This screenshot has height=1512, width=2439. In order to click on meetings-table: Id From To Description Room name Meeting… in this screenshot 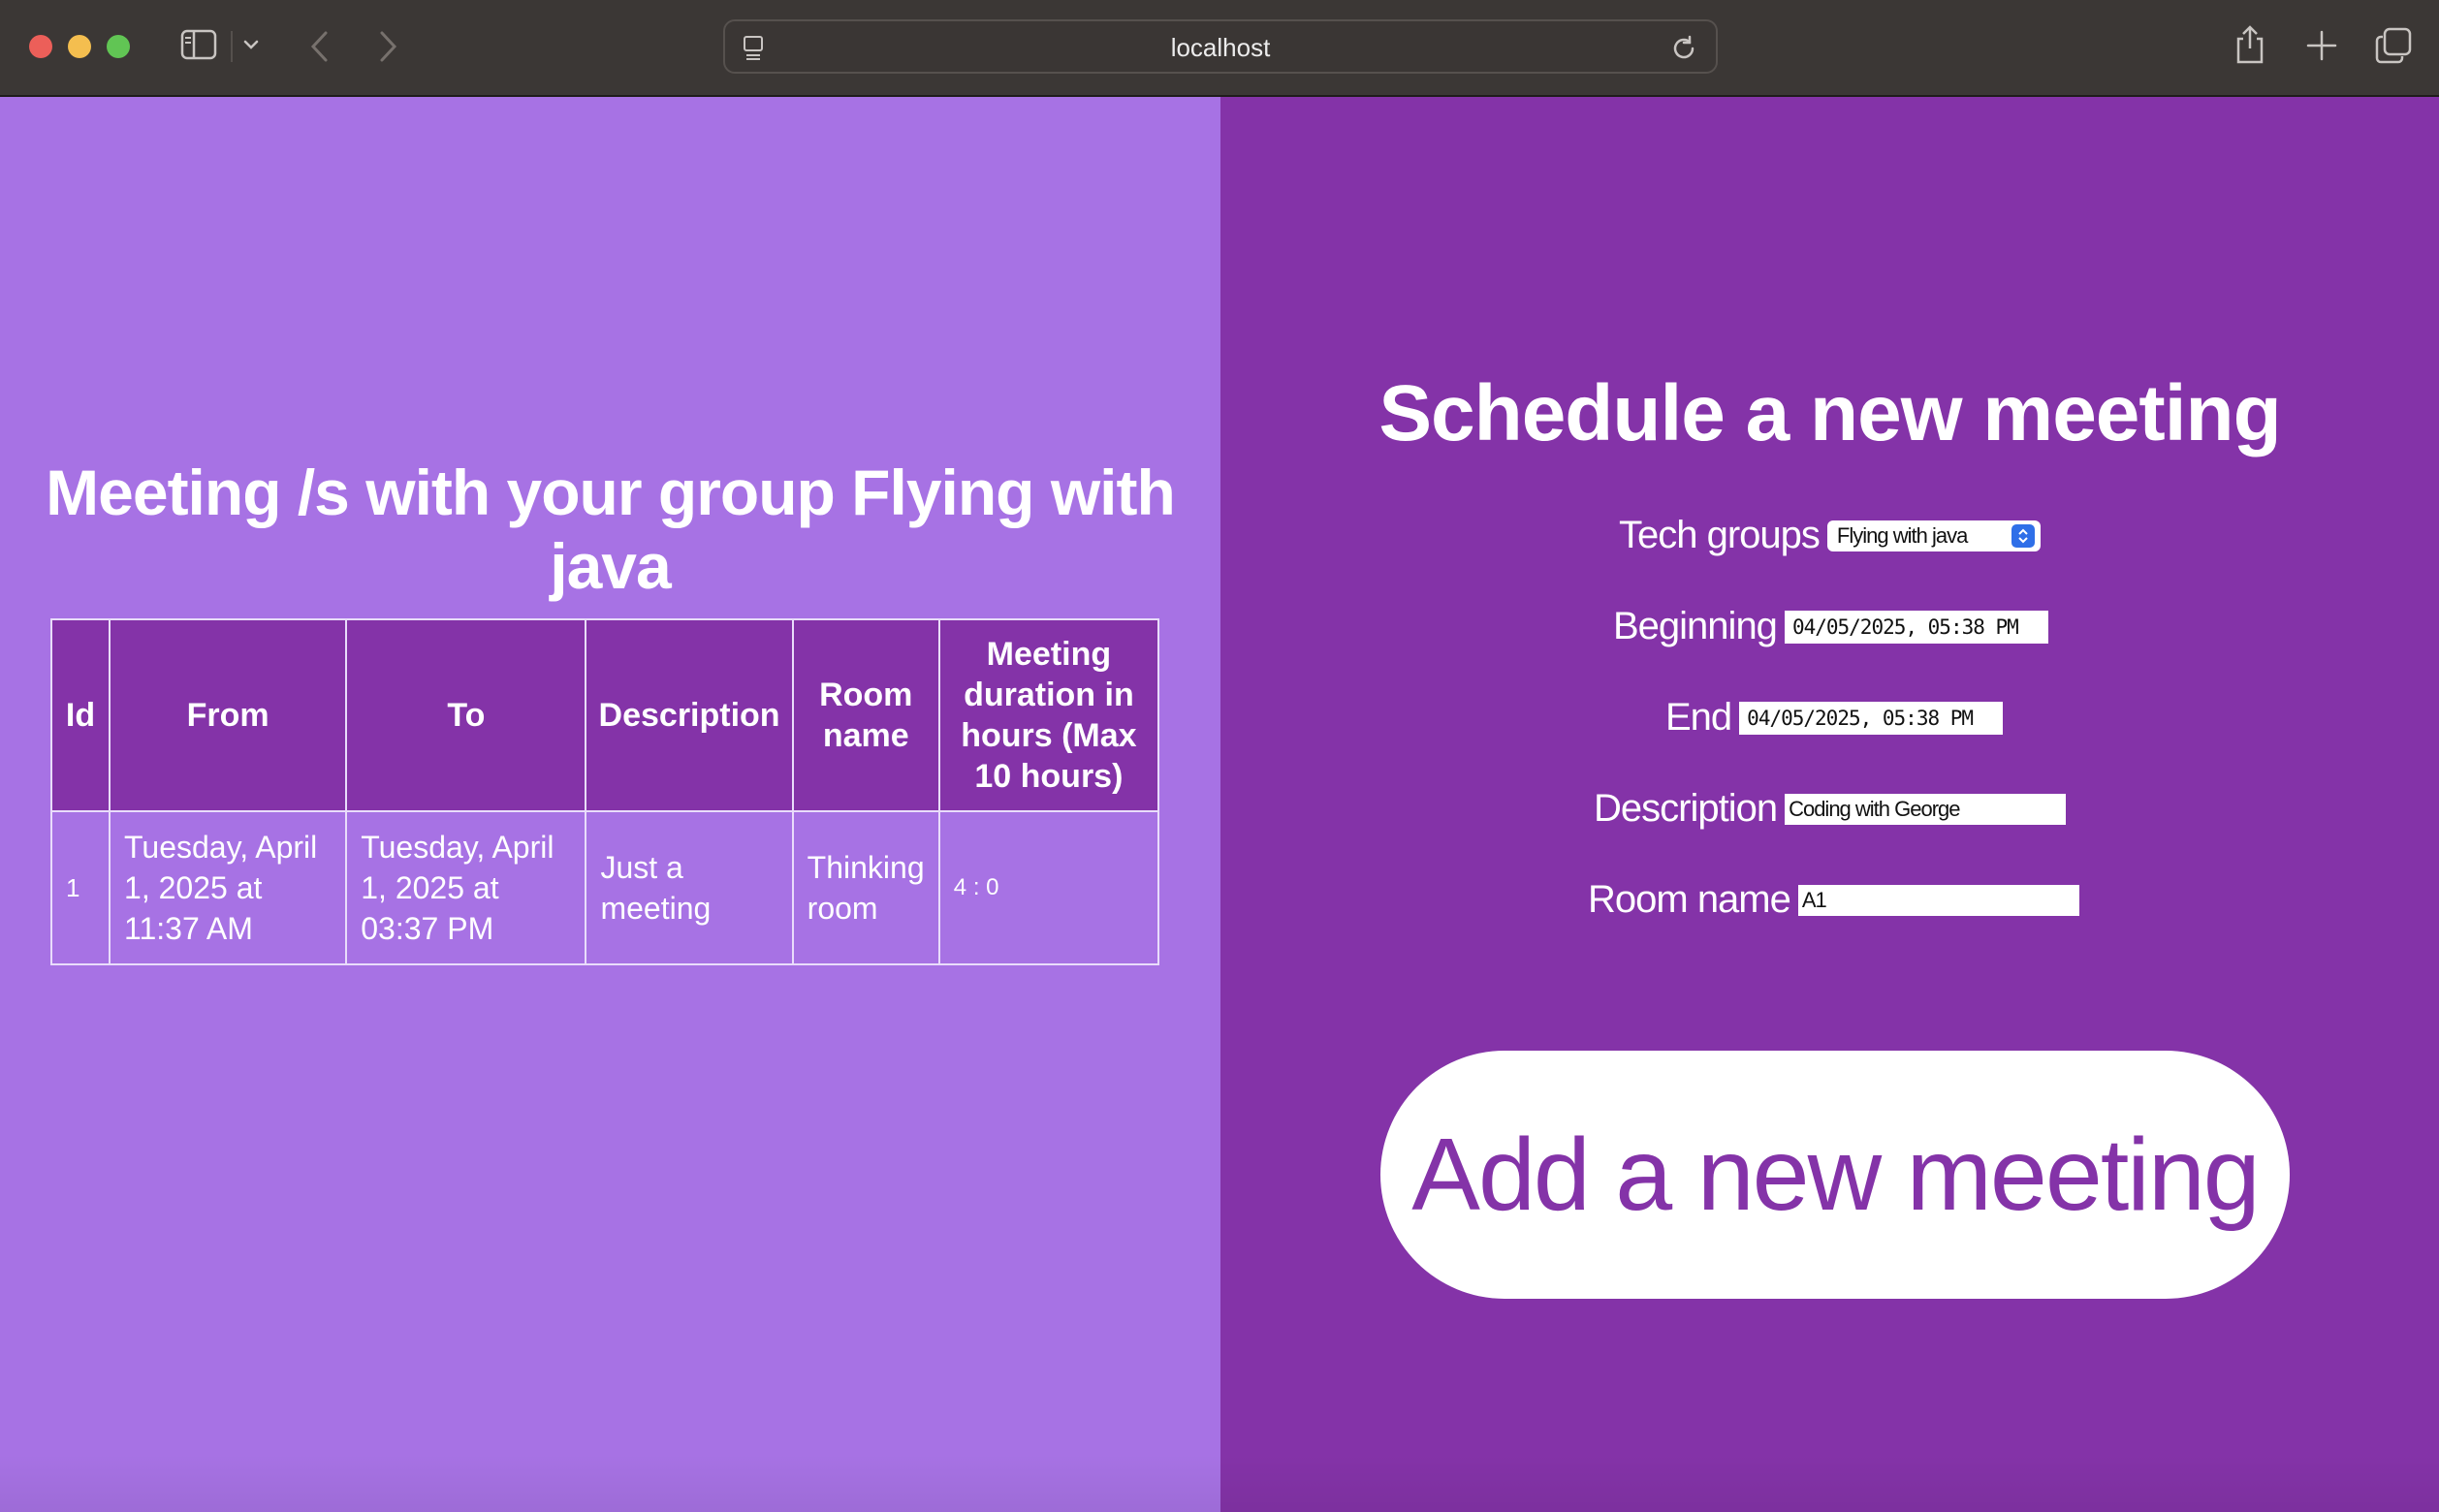, I will do `click(605, 792)`.